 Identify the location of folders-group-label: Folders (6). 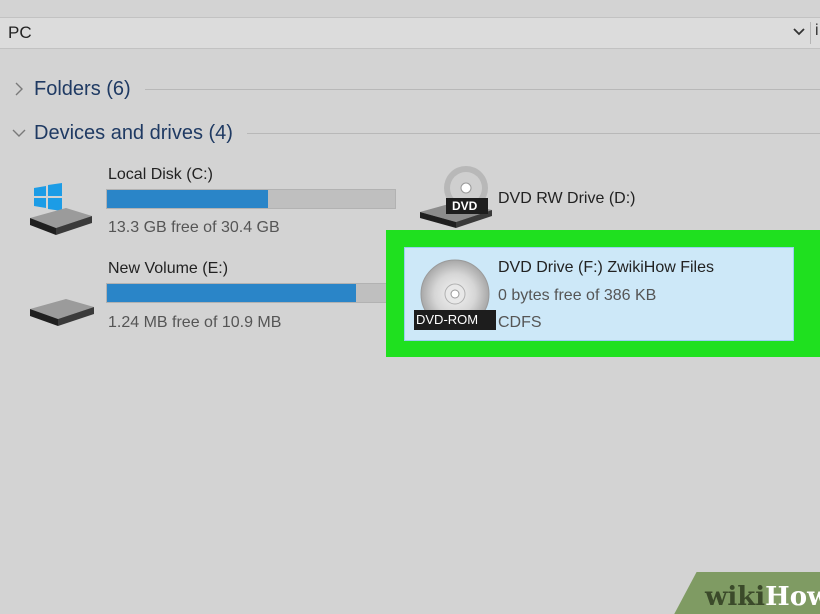
(82, 88).